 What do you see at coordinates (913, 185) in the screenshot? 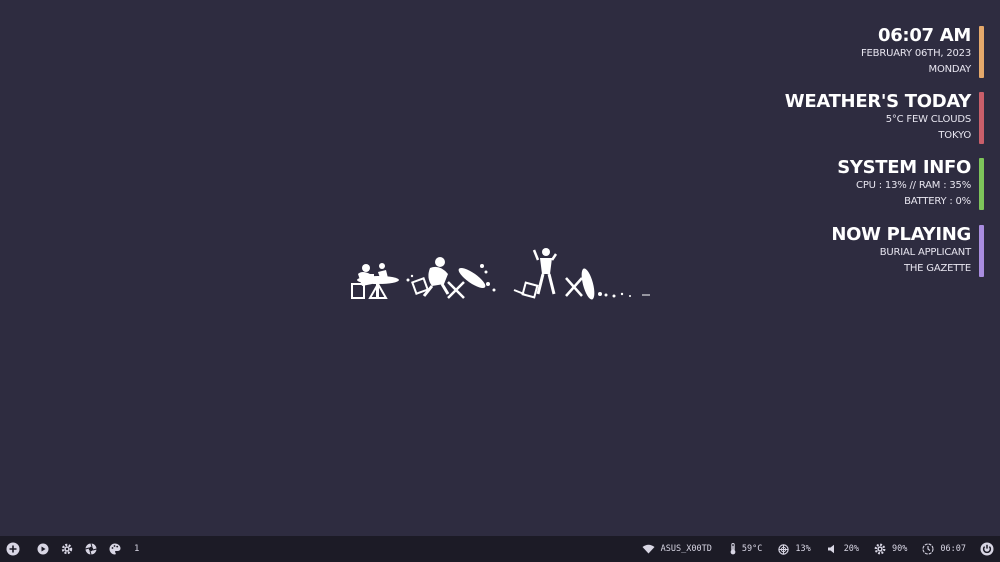
I see `system-cpu-ram: CPU : 13% // RAM : 35%` at bounding box center [913, 185].